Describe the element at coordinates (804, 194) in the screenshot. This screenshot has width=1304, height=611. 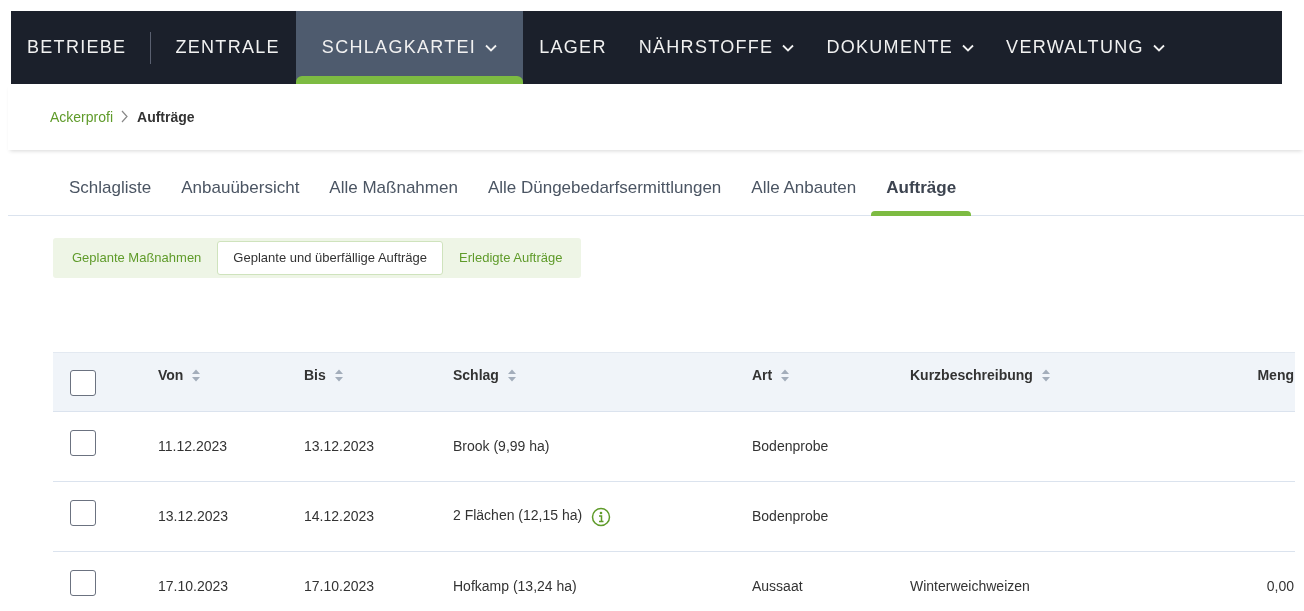
I see `tab: Alle Anbauten` at that location.